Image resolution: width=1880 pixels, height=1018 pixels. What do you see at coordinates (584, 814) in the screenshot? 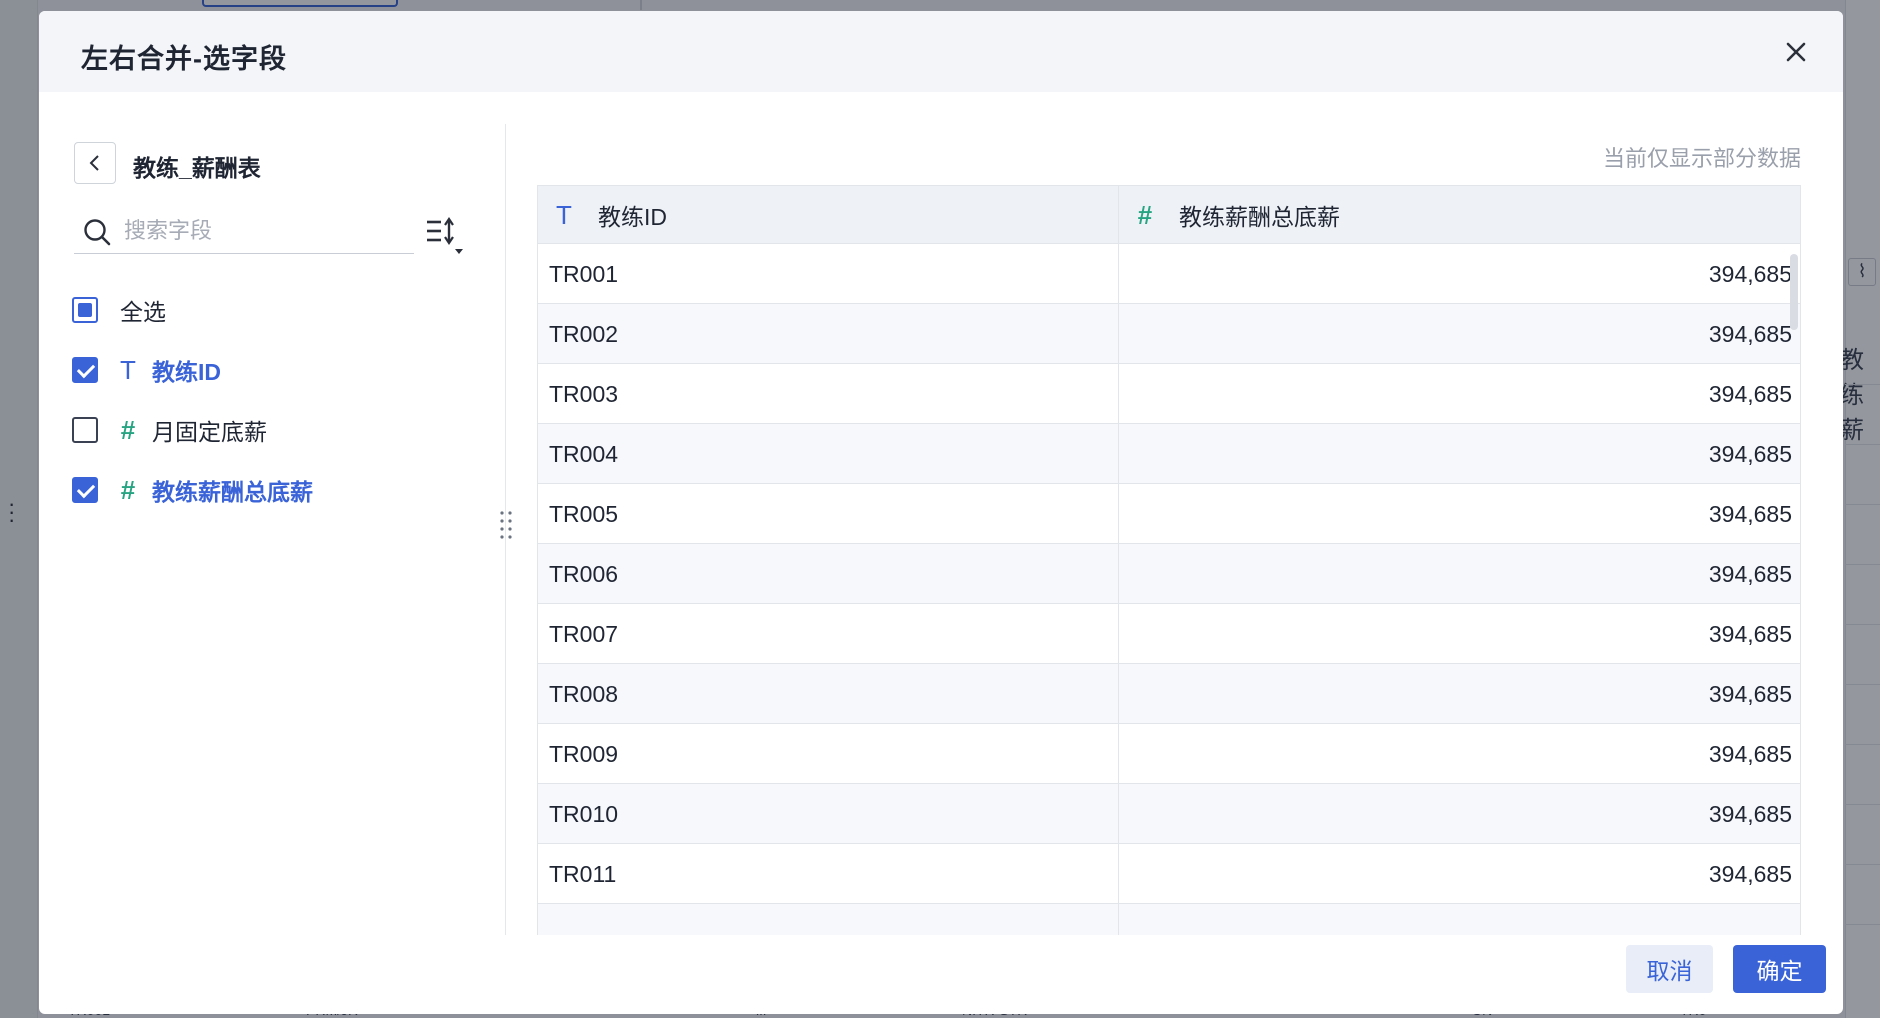
I see `cell-coach-id: TR010` at bounding box center [584, 814].